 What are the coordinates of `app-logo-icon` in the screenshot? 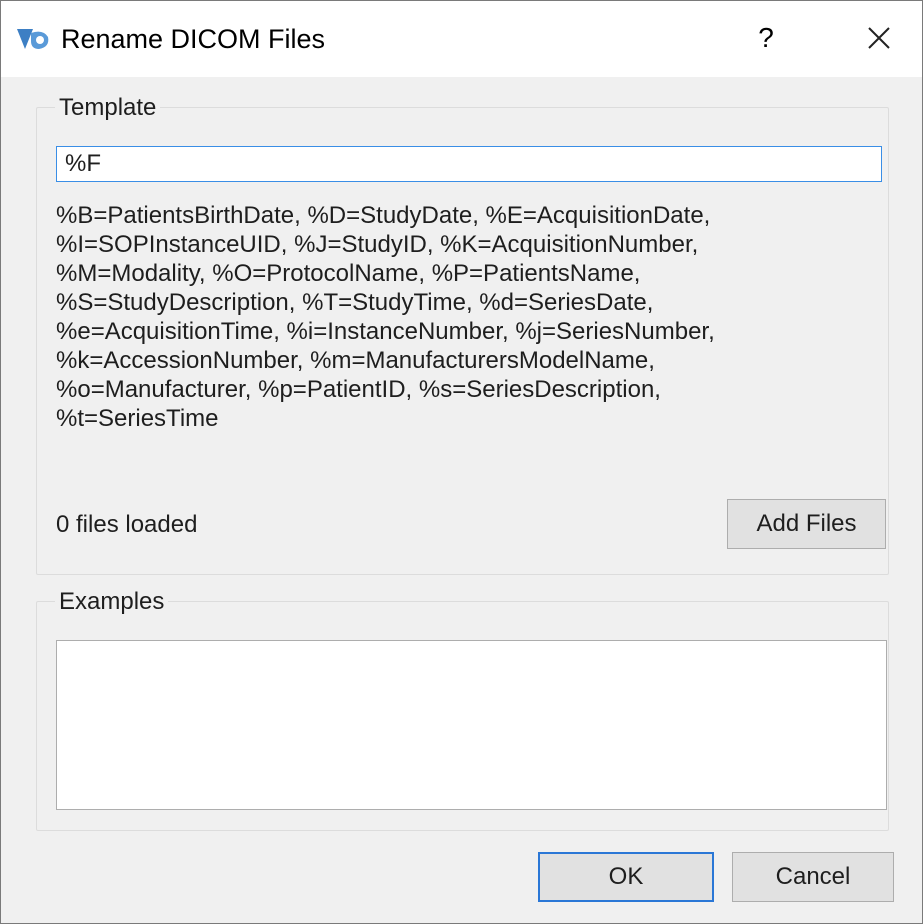 It's located at (33, 39).